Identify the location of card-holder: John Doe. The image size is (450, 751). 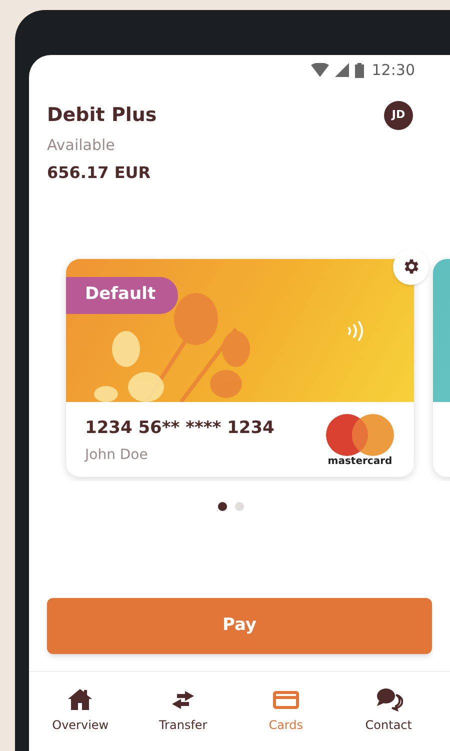
(117, 455).